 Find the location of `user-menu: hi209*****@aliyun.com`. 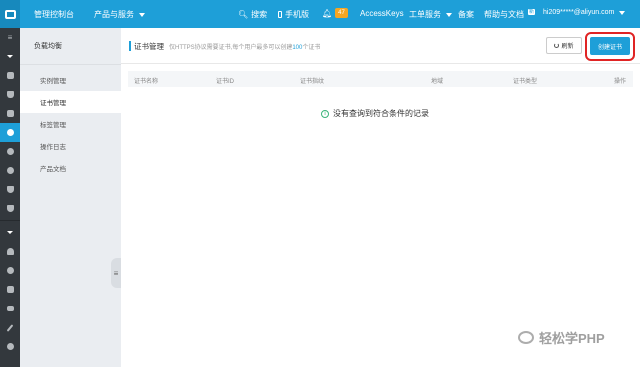

user-menu: hi209*****@aliyun.com is located at coordinates (584, 12).